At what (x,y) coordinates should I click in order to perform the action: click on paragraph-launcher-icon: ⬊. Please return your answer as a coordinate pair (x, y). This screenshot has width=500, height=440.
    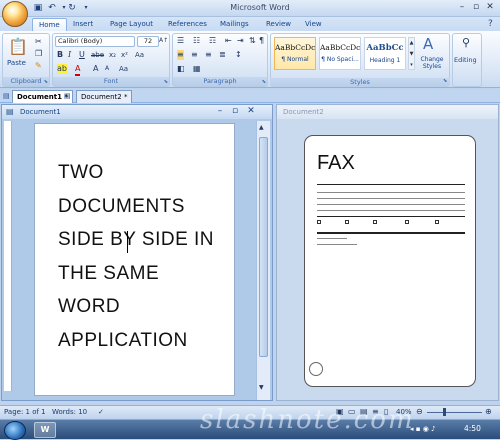
    Looking at the image, I should click on (264, 82).